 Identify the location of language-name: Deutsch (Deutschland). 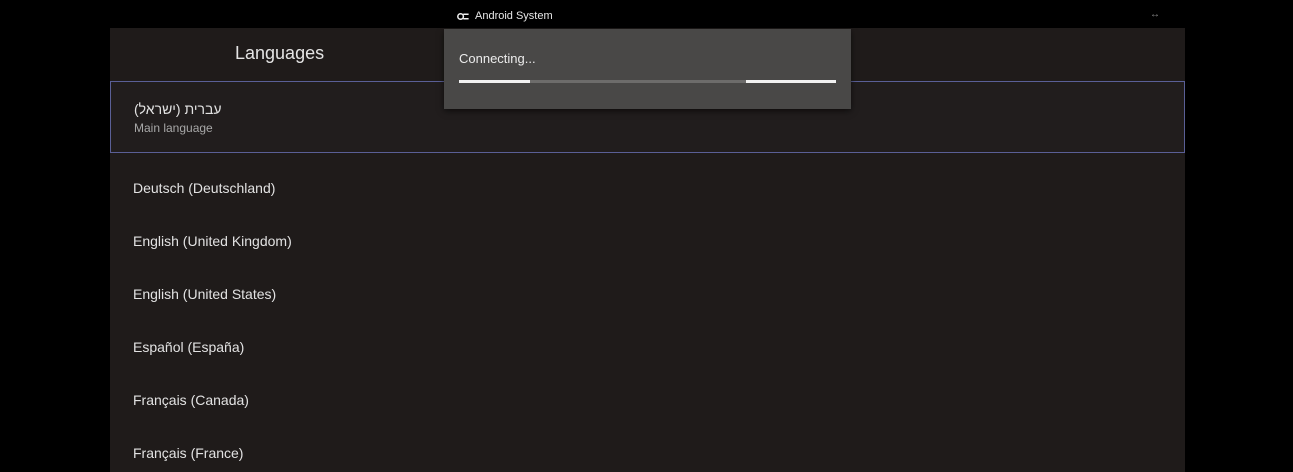
(204, 188).